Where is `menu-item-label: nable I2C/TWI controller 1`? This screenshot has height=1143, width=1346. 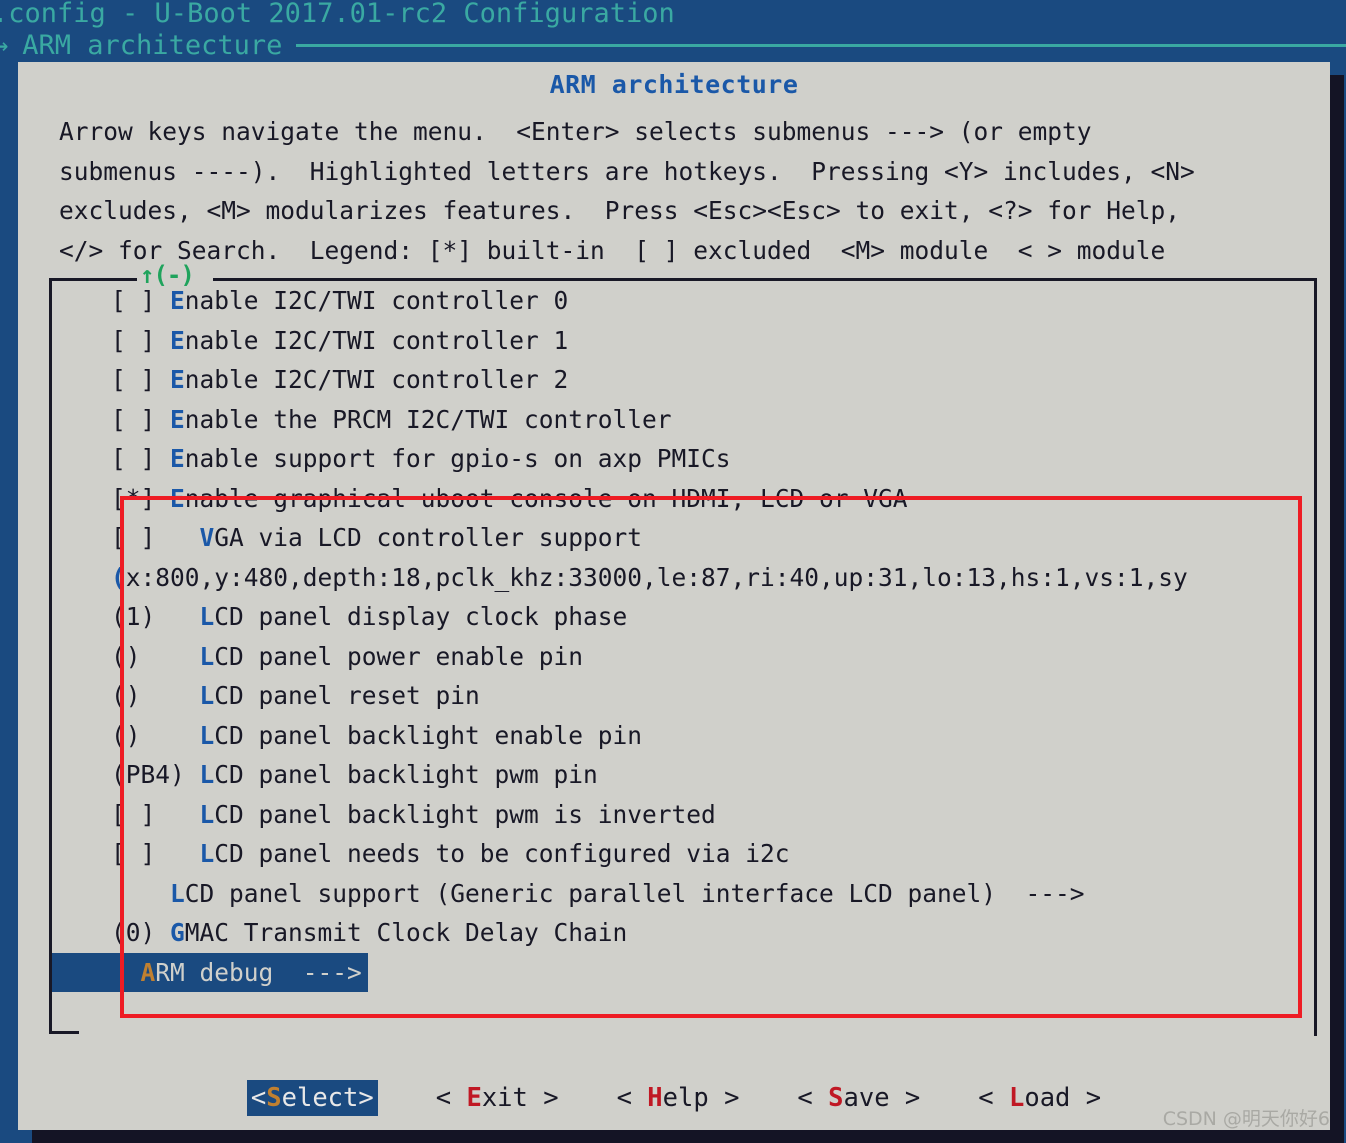
menu-item-label: nable I2C/TWI controller 1 is located at coordinates (376, 340).